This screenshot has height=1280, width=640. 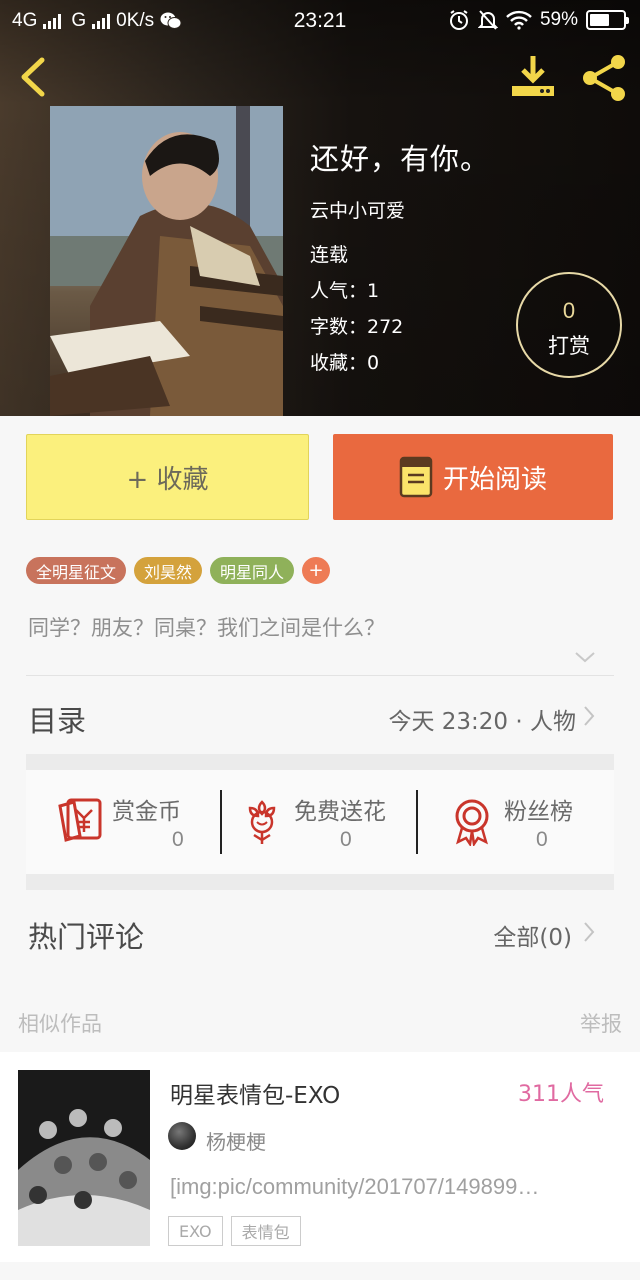 What do you see at coordinates (533, 78) in the screenshot?
I see `download-button` at bounding box center [533, 78].